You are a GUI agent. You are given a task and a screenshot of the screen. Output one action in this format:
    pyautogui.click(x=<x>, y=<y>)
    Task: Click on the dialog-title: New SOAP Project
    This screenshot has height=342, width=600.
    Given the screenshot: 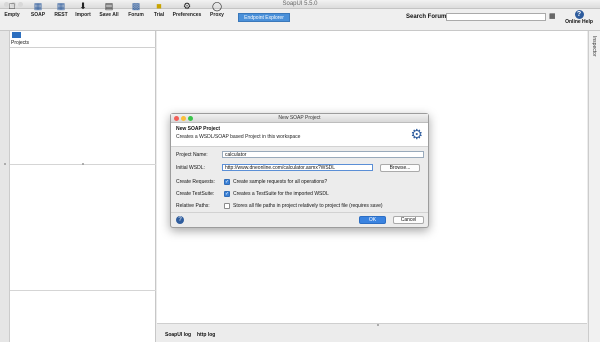 What is the action you would take?
    pyautogui.click(x=299, y=118)
    